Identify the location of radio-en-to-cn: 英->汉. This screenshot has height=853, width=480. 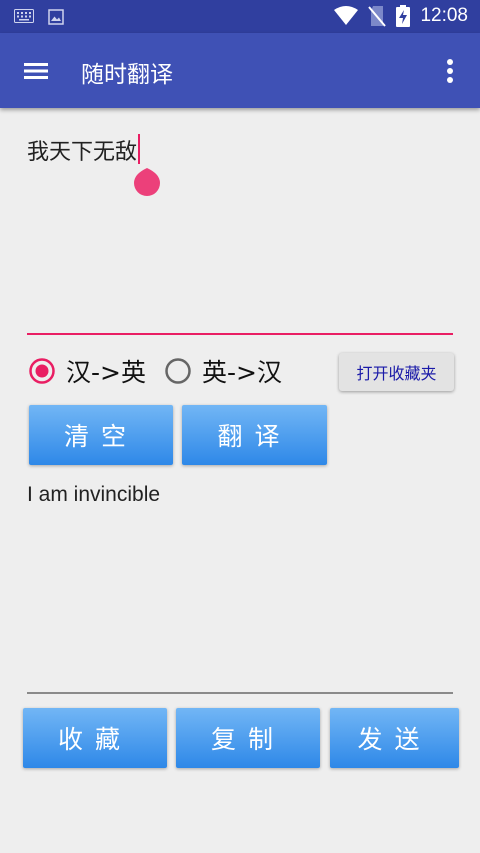
(223, 371).